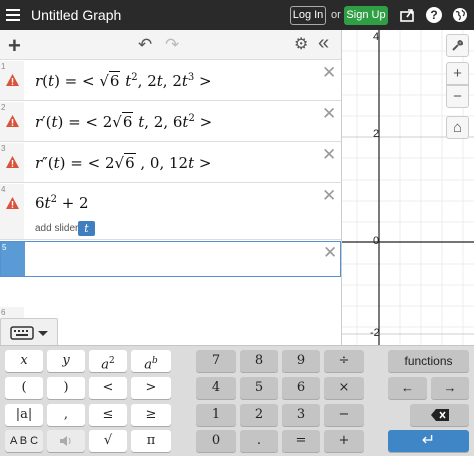  What do you see at coordinates (428, 361) in the screenshot?
I see `functions-button: functions` at bounding box center [428, 361].